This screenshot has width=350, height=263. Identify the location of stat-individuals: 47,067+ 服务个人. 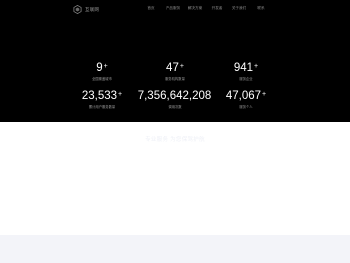
(246, 99).